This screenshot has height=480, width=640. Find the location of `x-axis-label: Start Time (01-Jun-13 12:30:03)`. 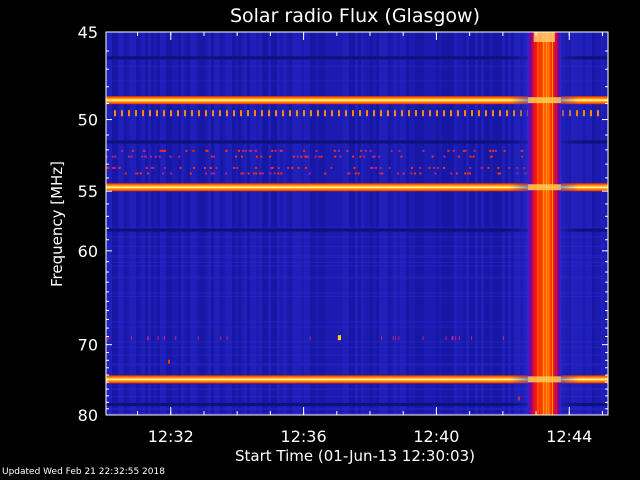

x-axis-label: Start Time (01-Jun-13 12:30:03) is located at coordinates (355, 456).